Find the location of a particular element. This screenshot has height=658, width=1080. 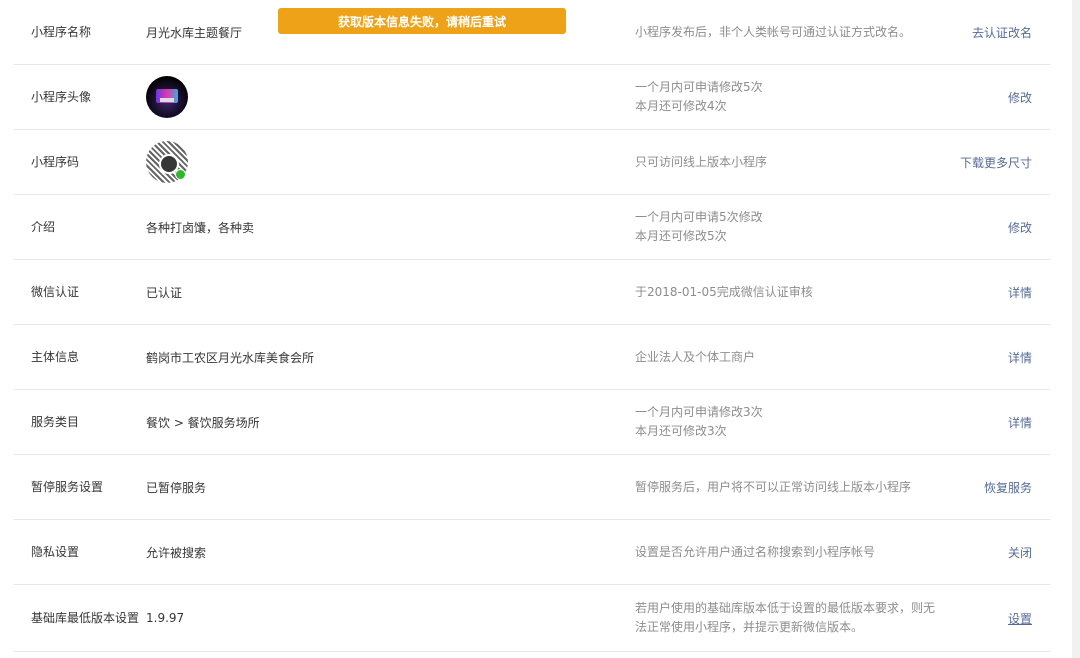

resume-service-link: 恢复服务 is located at coordinates (1008, 487).